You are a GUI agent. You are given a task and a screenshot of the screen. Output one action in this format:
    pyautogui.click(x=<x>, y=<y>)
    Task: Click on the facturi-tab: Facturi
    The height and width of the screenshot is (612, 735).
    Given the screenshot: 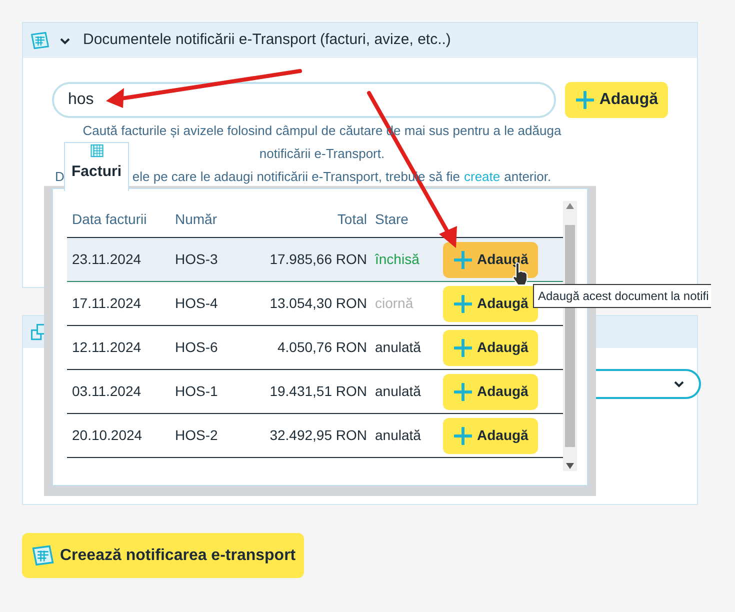 What is the action you would take?
    pyautogui.click(x=96, y=166)
    